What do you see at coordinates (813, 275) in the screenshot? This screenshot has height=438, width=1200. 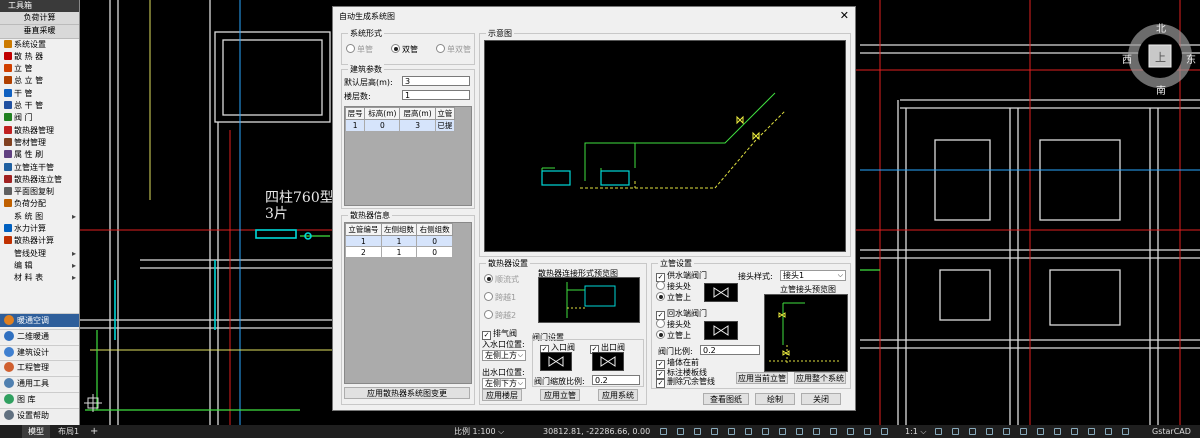 I see `joint-style-select: 接头1` at bounding box center [813, 275].